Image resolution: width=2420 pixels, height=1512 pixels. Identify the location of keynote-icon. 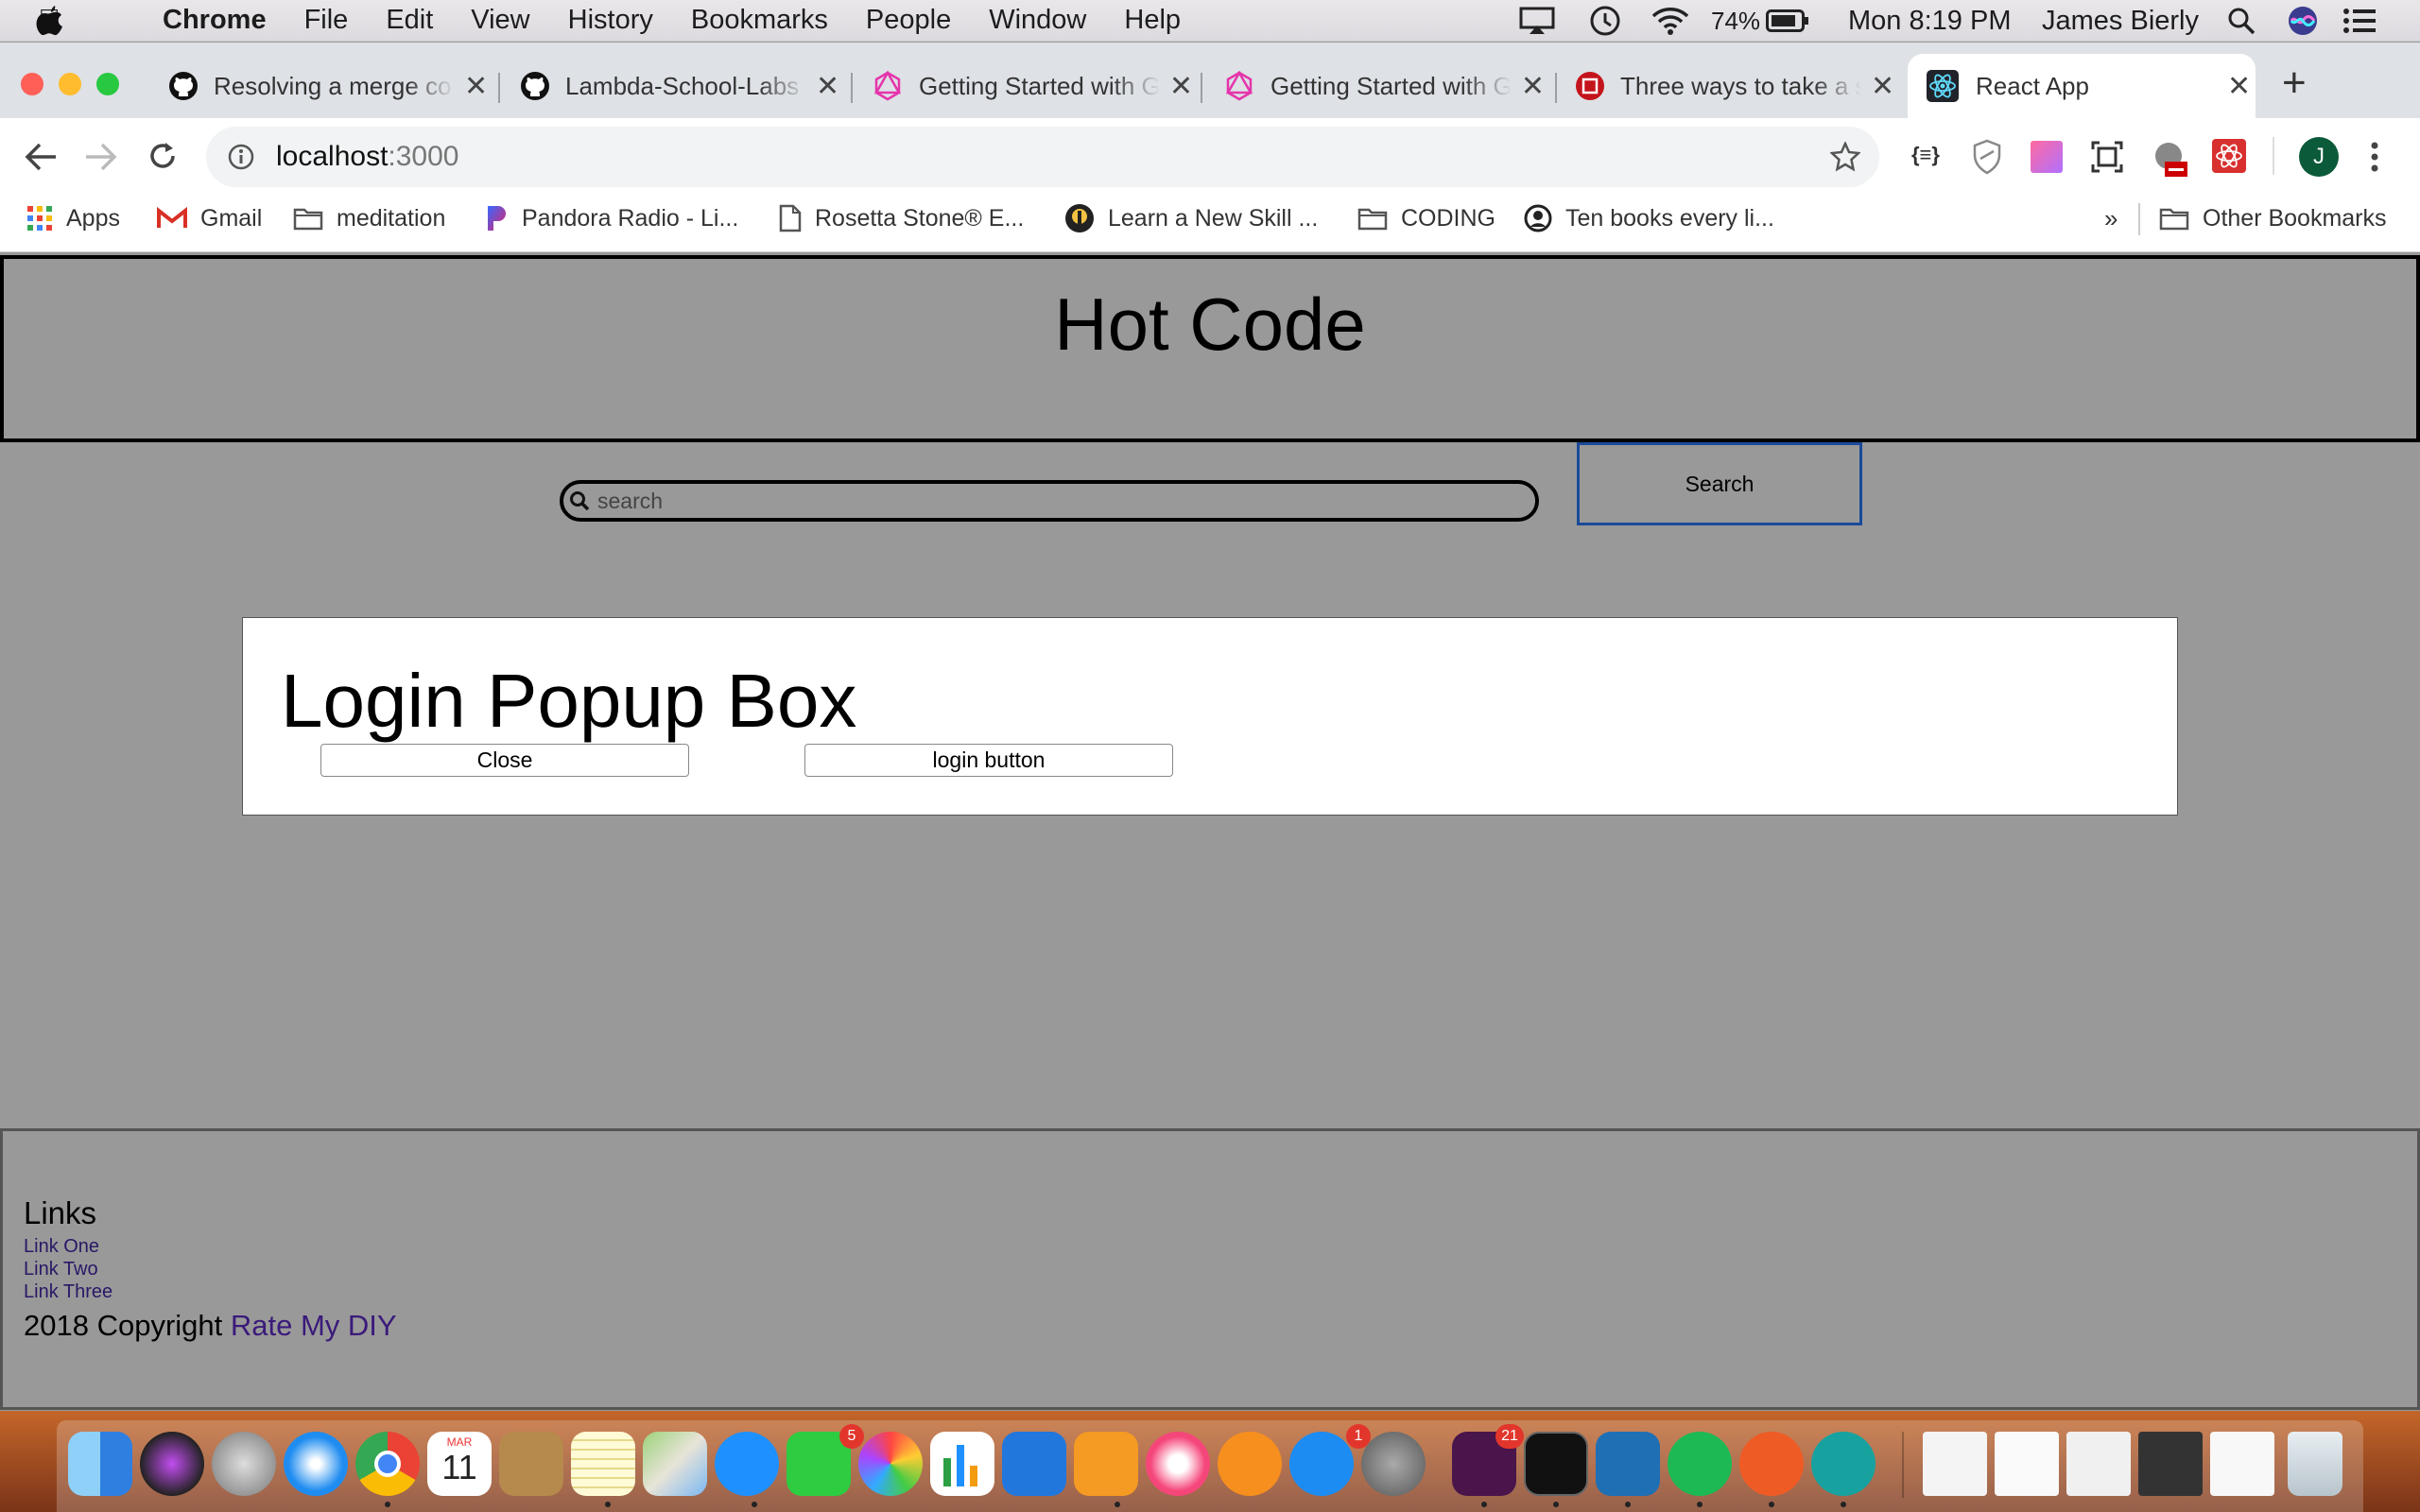
(1034, 1464).